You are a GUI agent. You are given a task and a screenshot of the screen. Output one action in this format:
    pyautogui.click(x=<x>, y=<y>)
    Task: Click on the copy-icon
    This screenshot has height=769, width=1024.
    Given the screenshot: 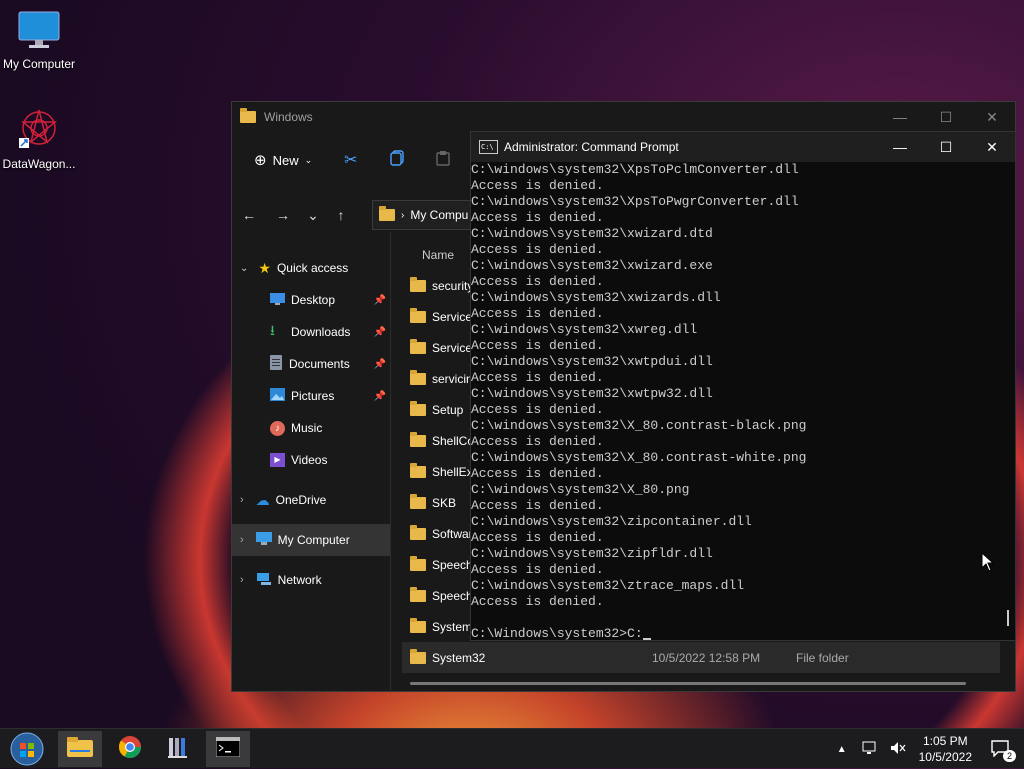 What is the action you would take?
    pyautogui.click(x=396, y=160)
    